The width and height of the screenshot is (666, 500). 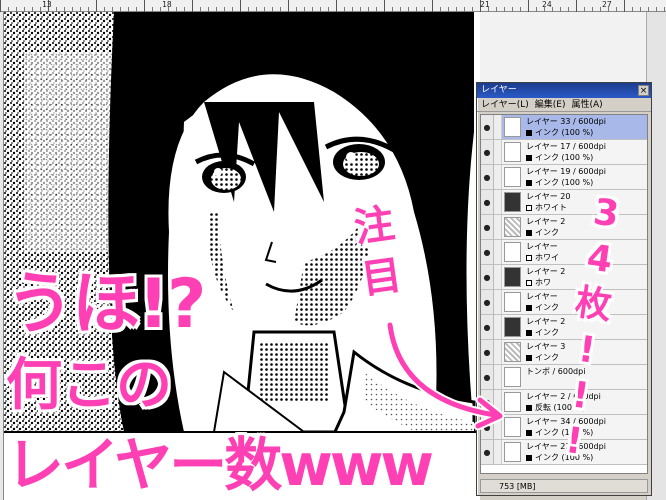 What do you see at coordinates (547, 257) in the screenshot?
I see `layer-mode-label: ホワイ` at bounding box center [547, 257].